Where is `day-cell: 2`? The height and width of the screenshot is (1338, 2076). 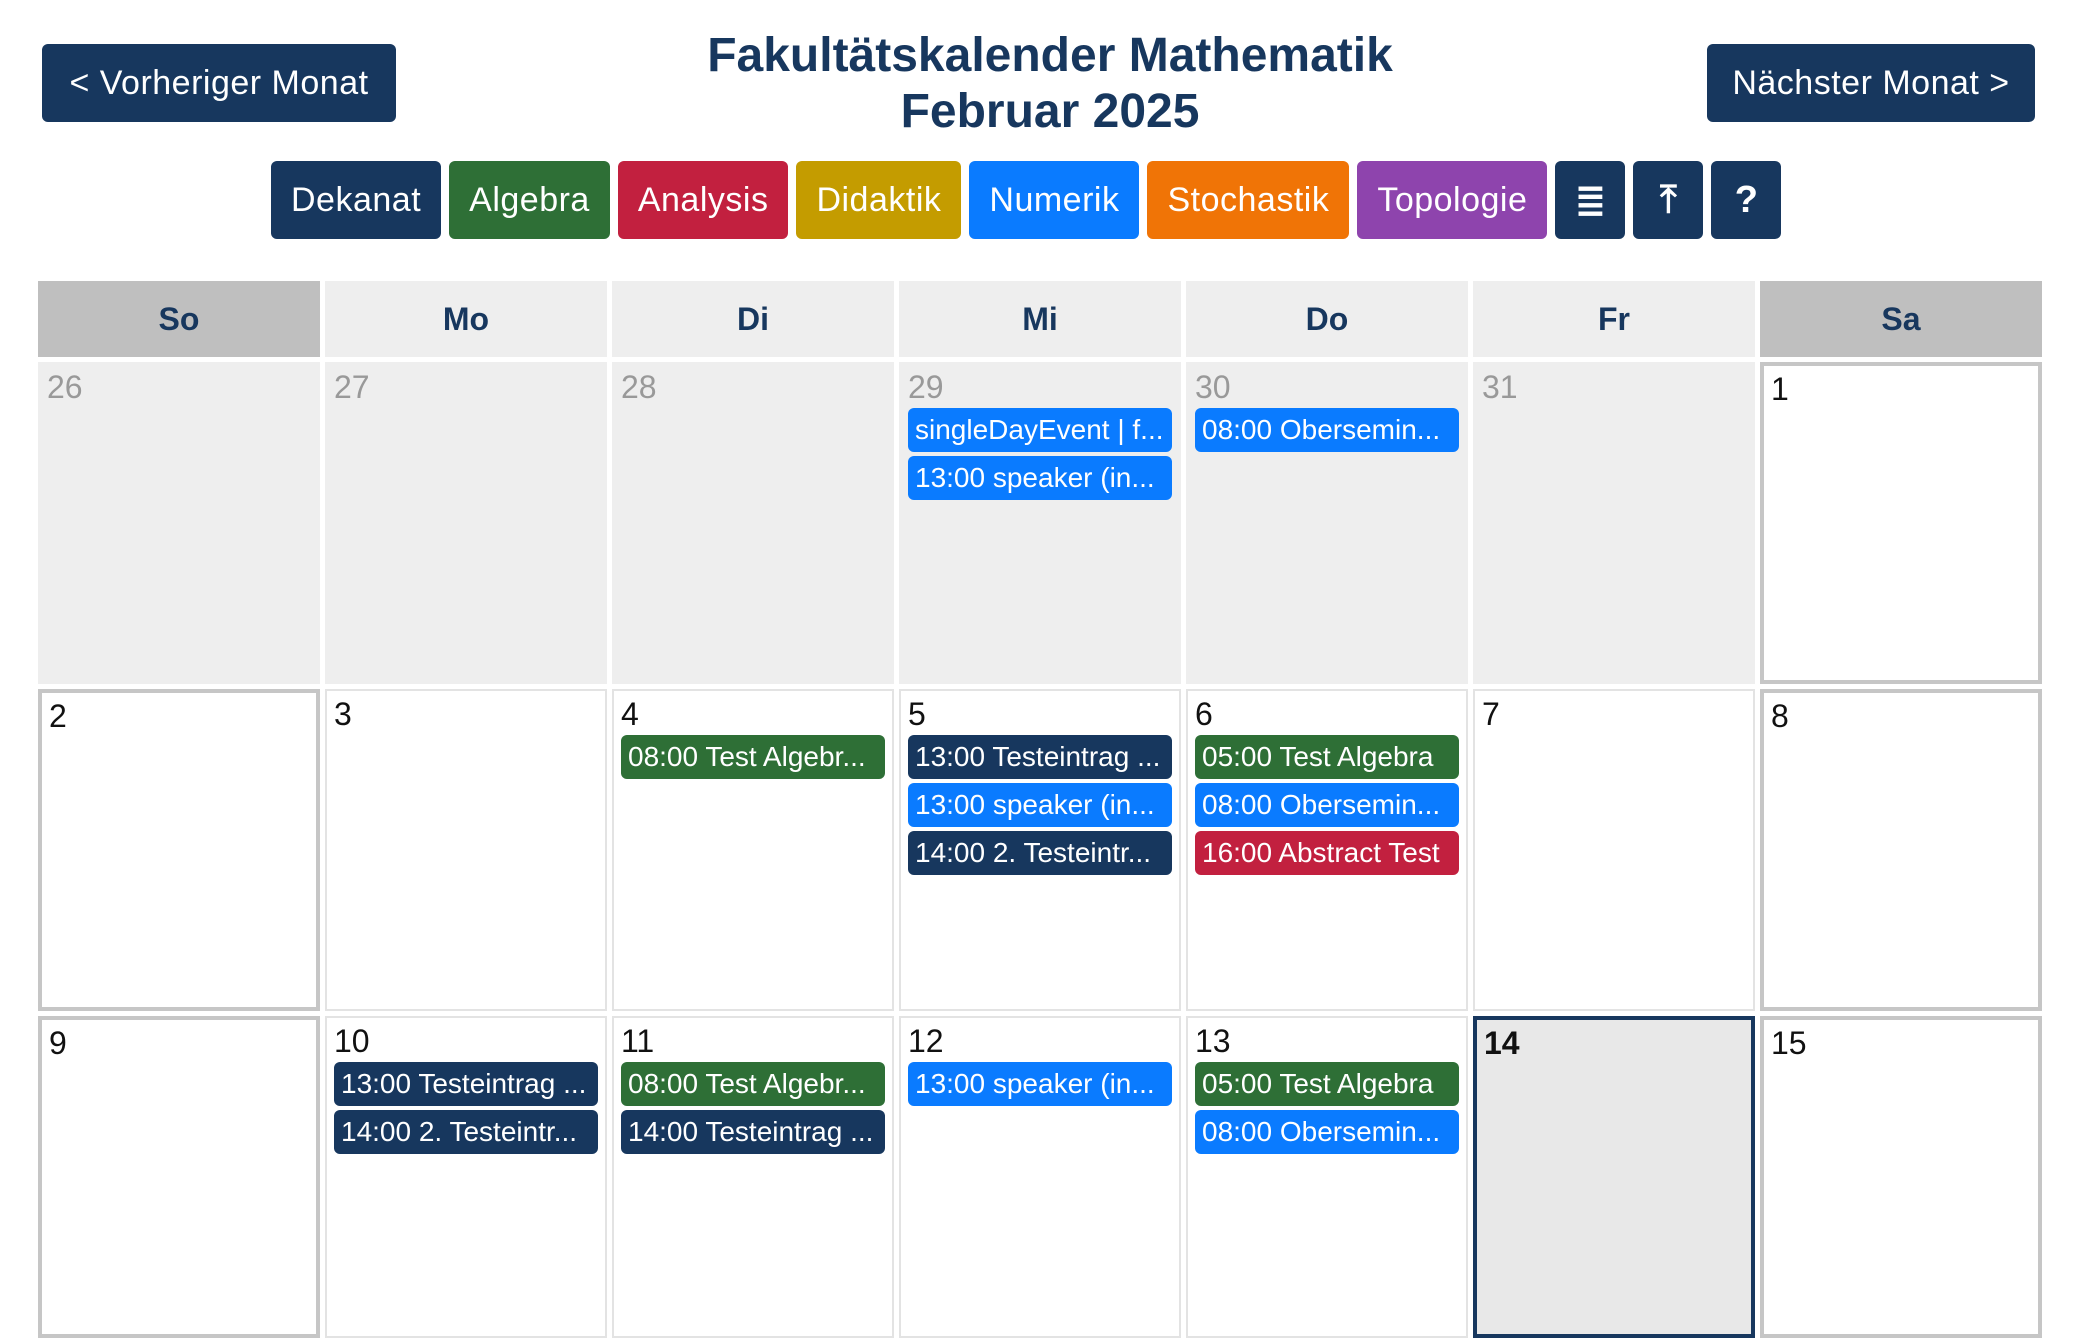 day-cell: 2 is located at coordinates (179, 850).